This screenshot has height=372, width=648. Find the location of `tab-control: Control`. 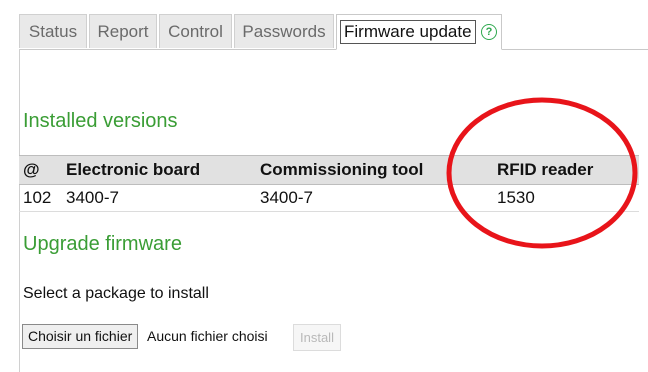

tab-control: Control is located at coordinates (195, 31).